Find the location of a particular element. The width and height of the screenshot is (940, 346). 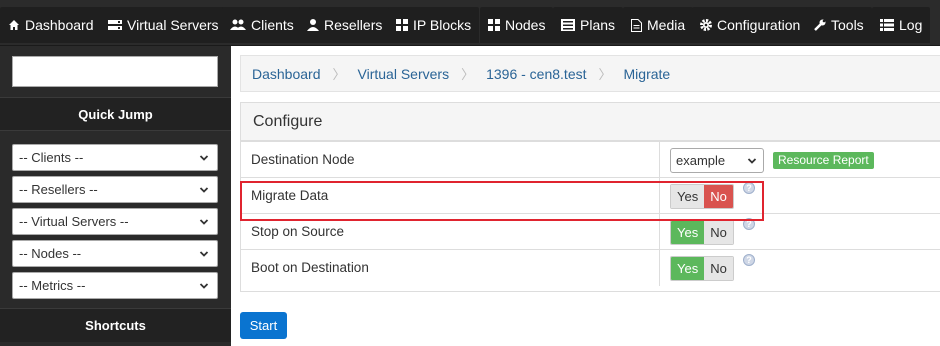

stop-on-source-toggle: Yes No is located at coordinates (702, 232).